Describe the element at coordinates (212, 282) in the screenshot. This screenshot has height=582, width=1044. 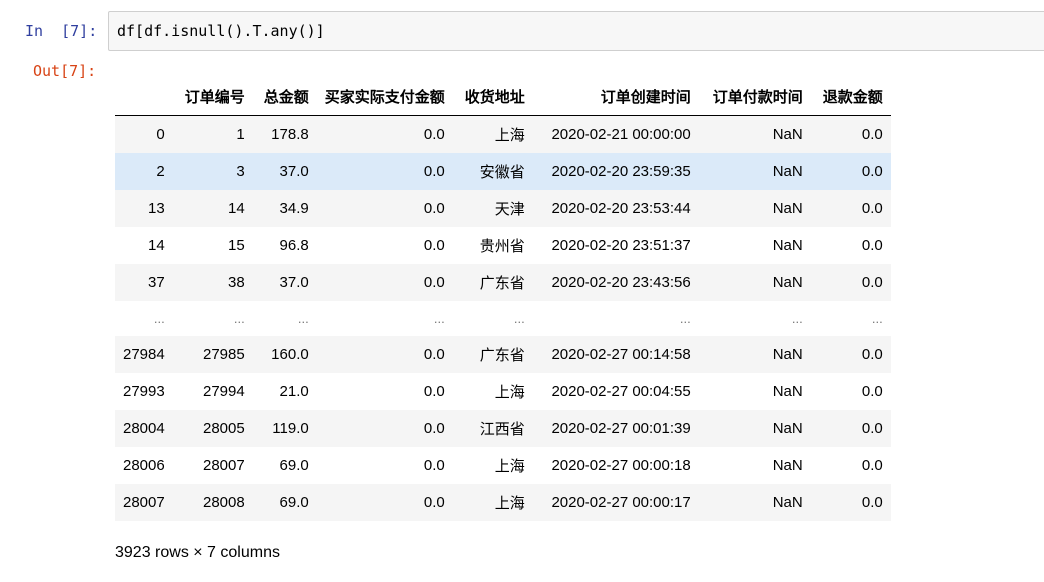
I see `cell-order-id: 38` at that location.